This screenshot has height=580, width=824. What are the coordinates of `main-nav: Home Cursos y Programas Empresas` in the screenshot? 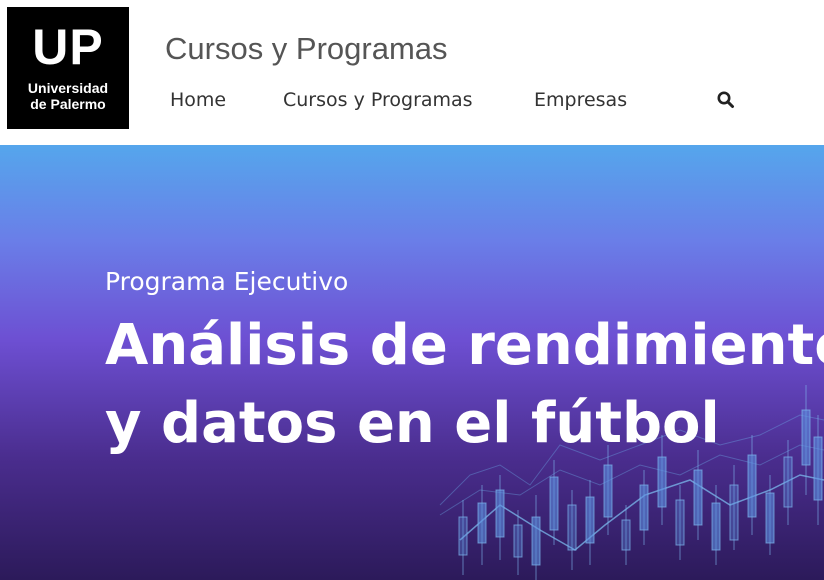 It's located at (412, 100).